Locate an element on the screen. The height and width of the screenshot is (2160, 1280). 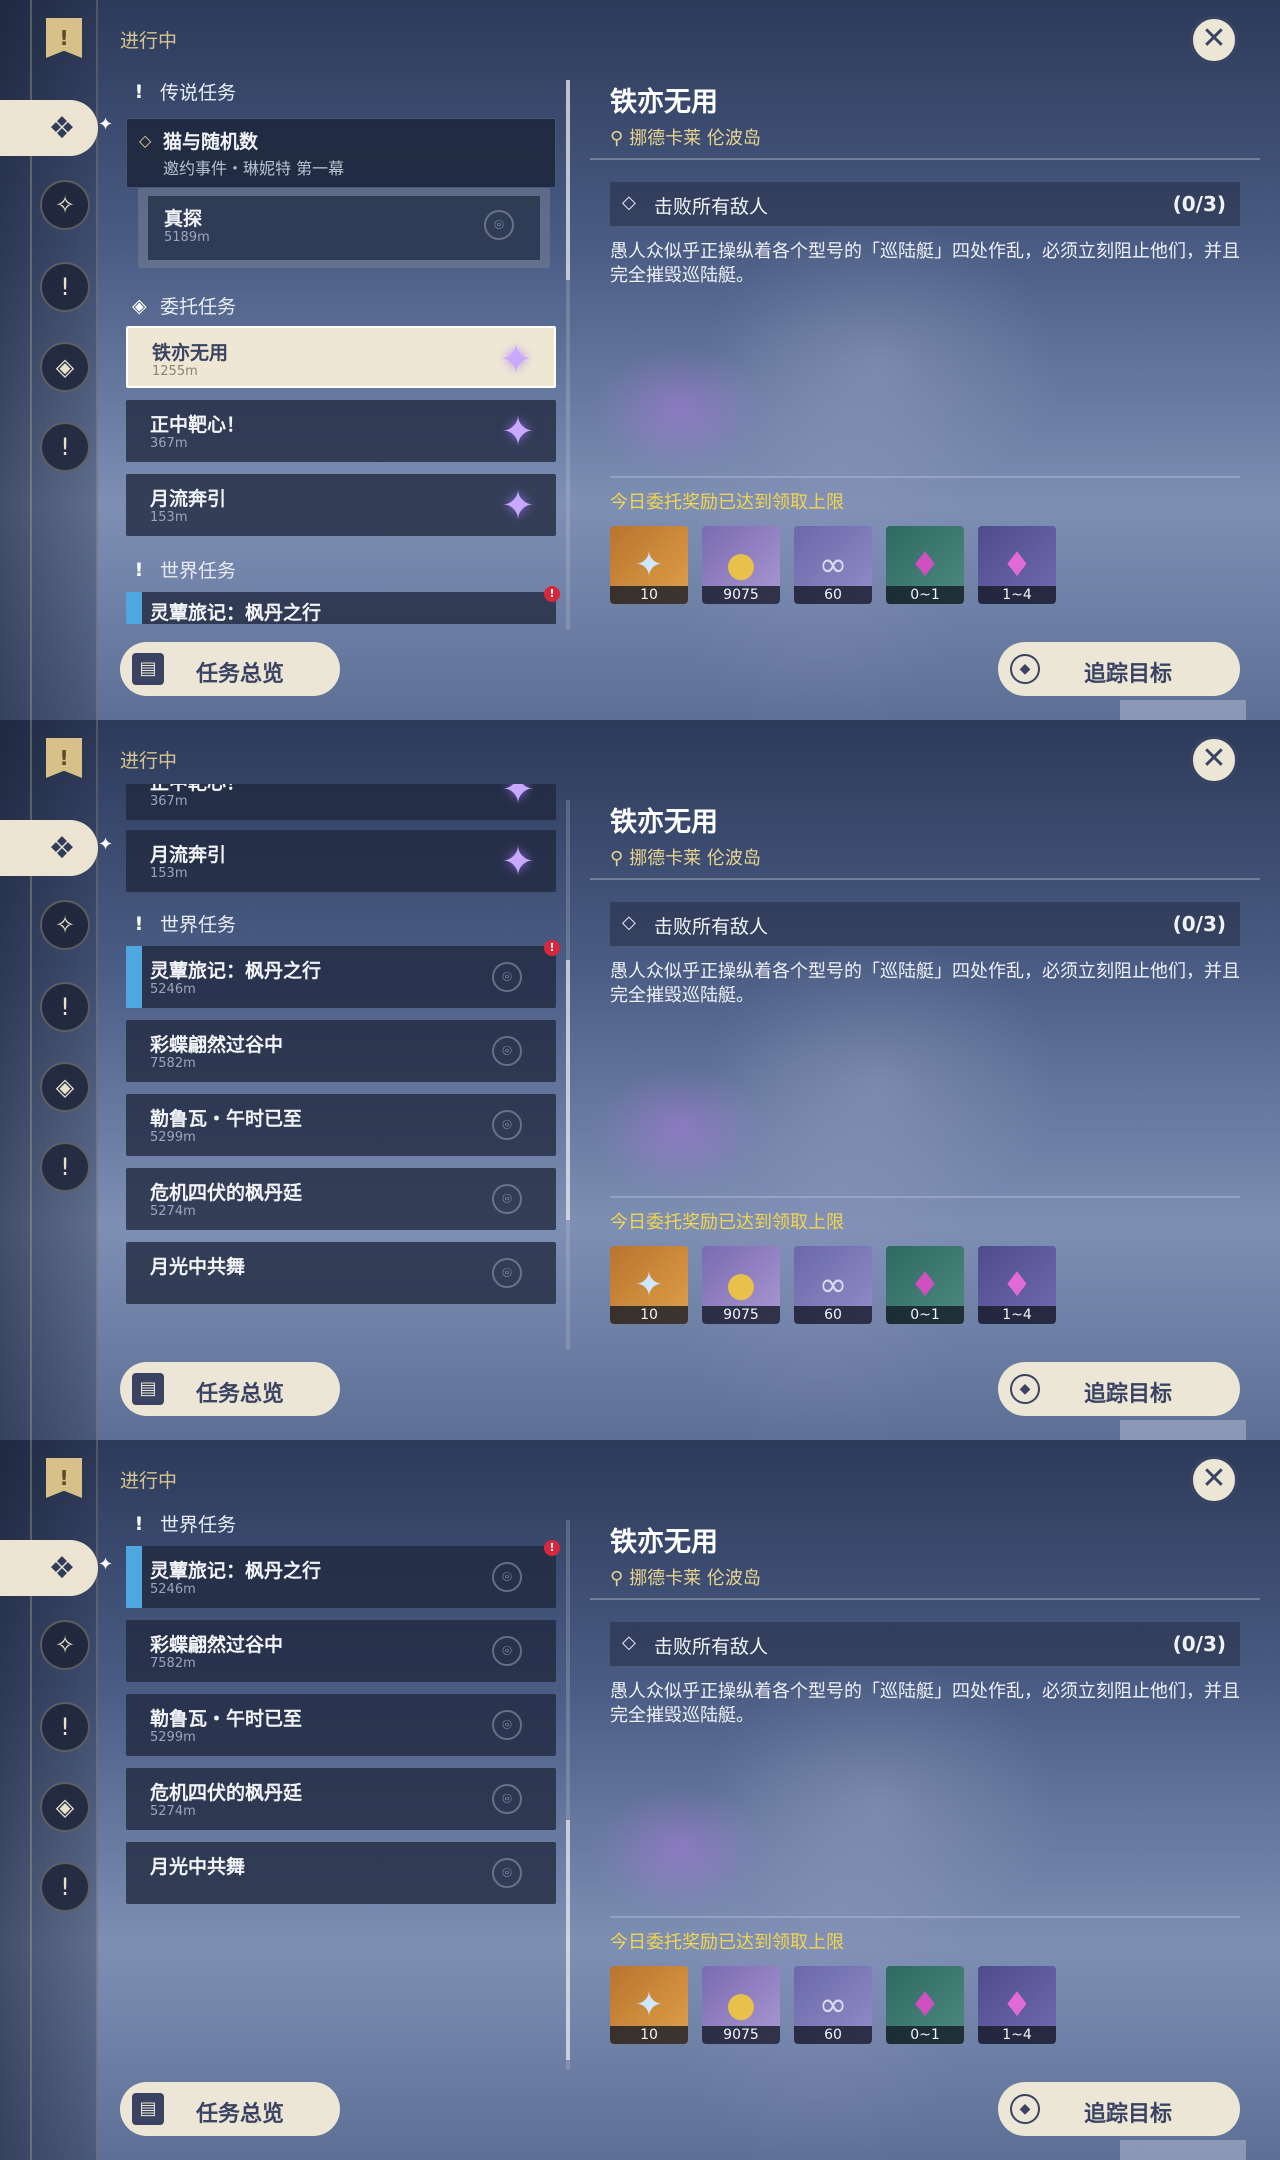
legend-quest-parent: ◇ 猫与随机数 邀约事件・琳妮特 第一幕 is located at coordinates (341, 153).